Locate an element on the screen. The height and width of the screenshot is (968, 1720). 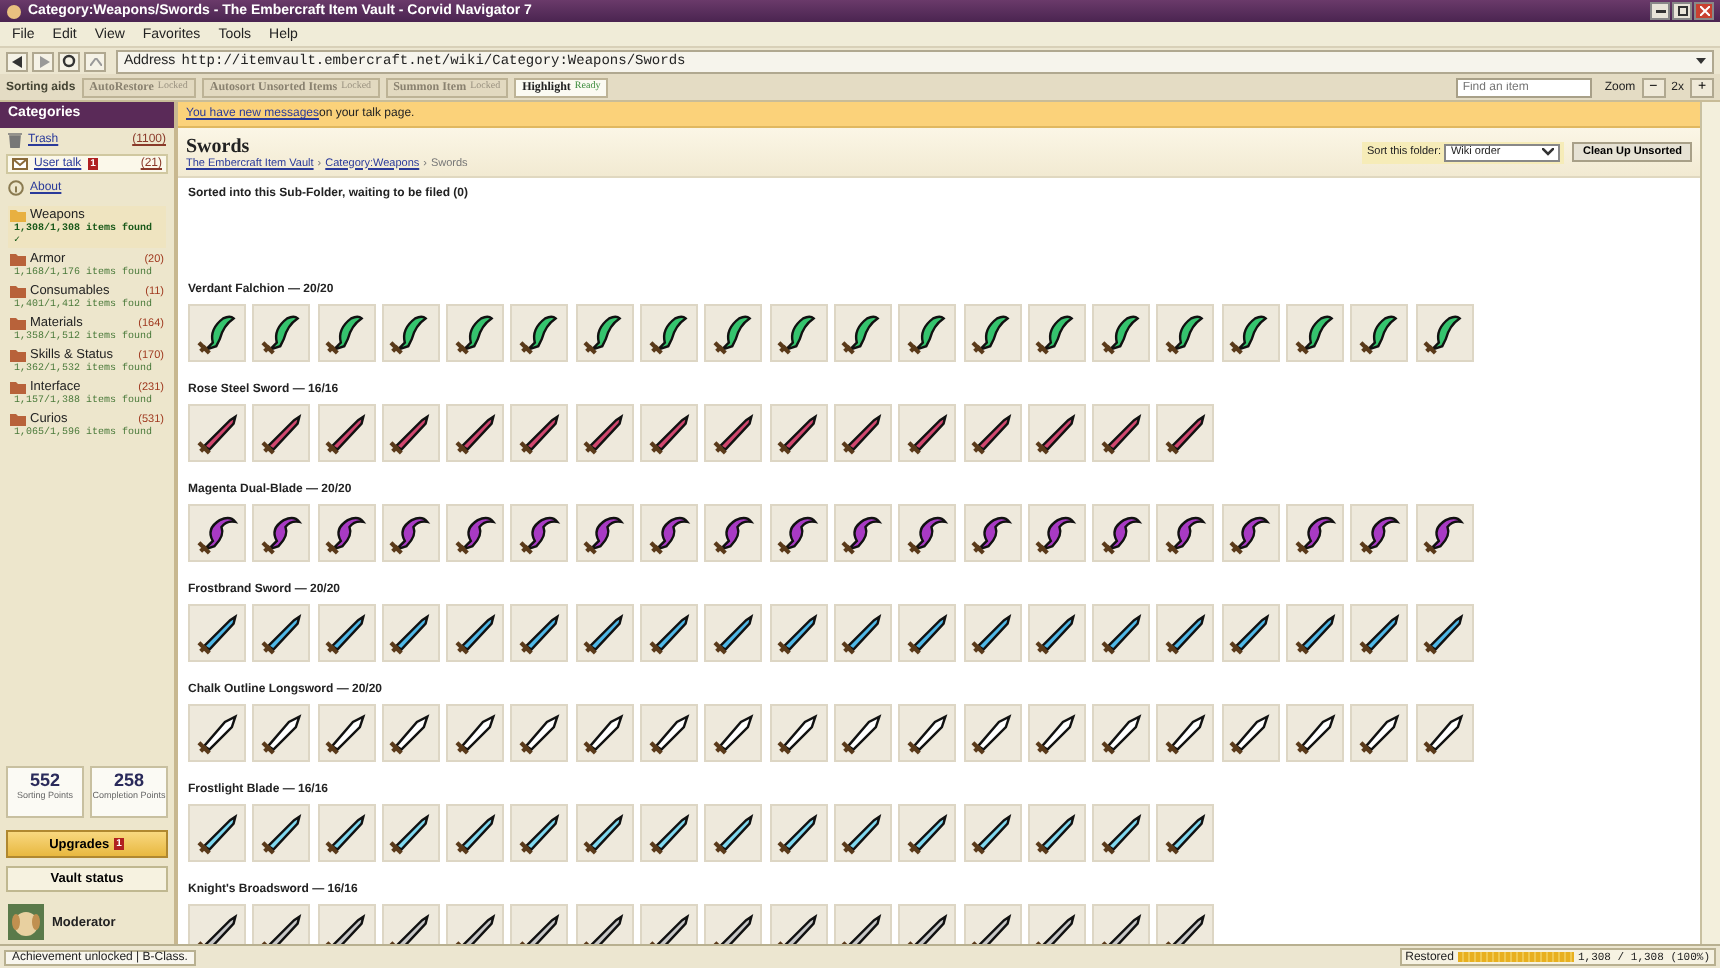
refresh-icon is located at coordinates (69, 61).